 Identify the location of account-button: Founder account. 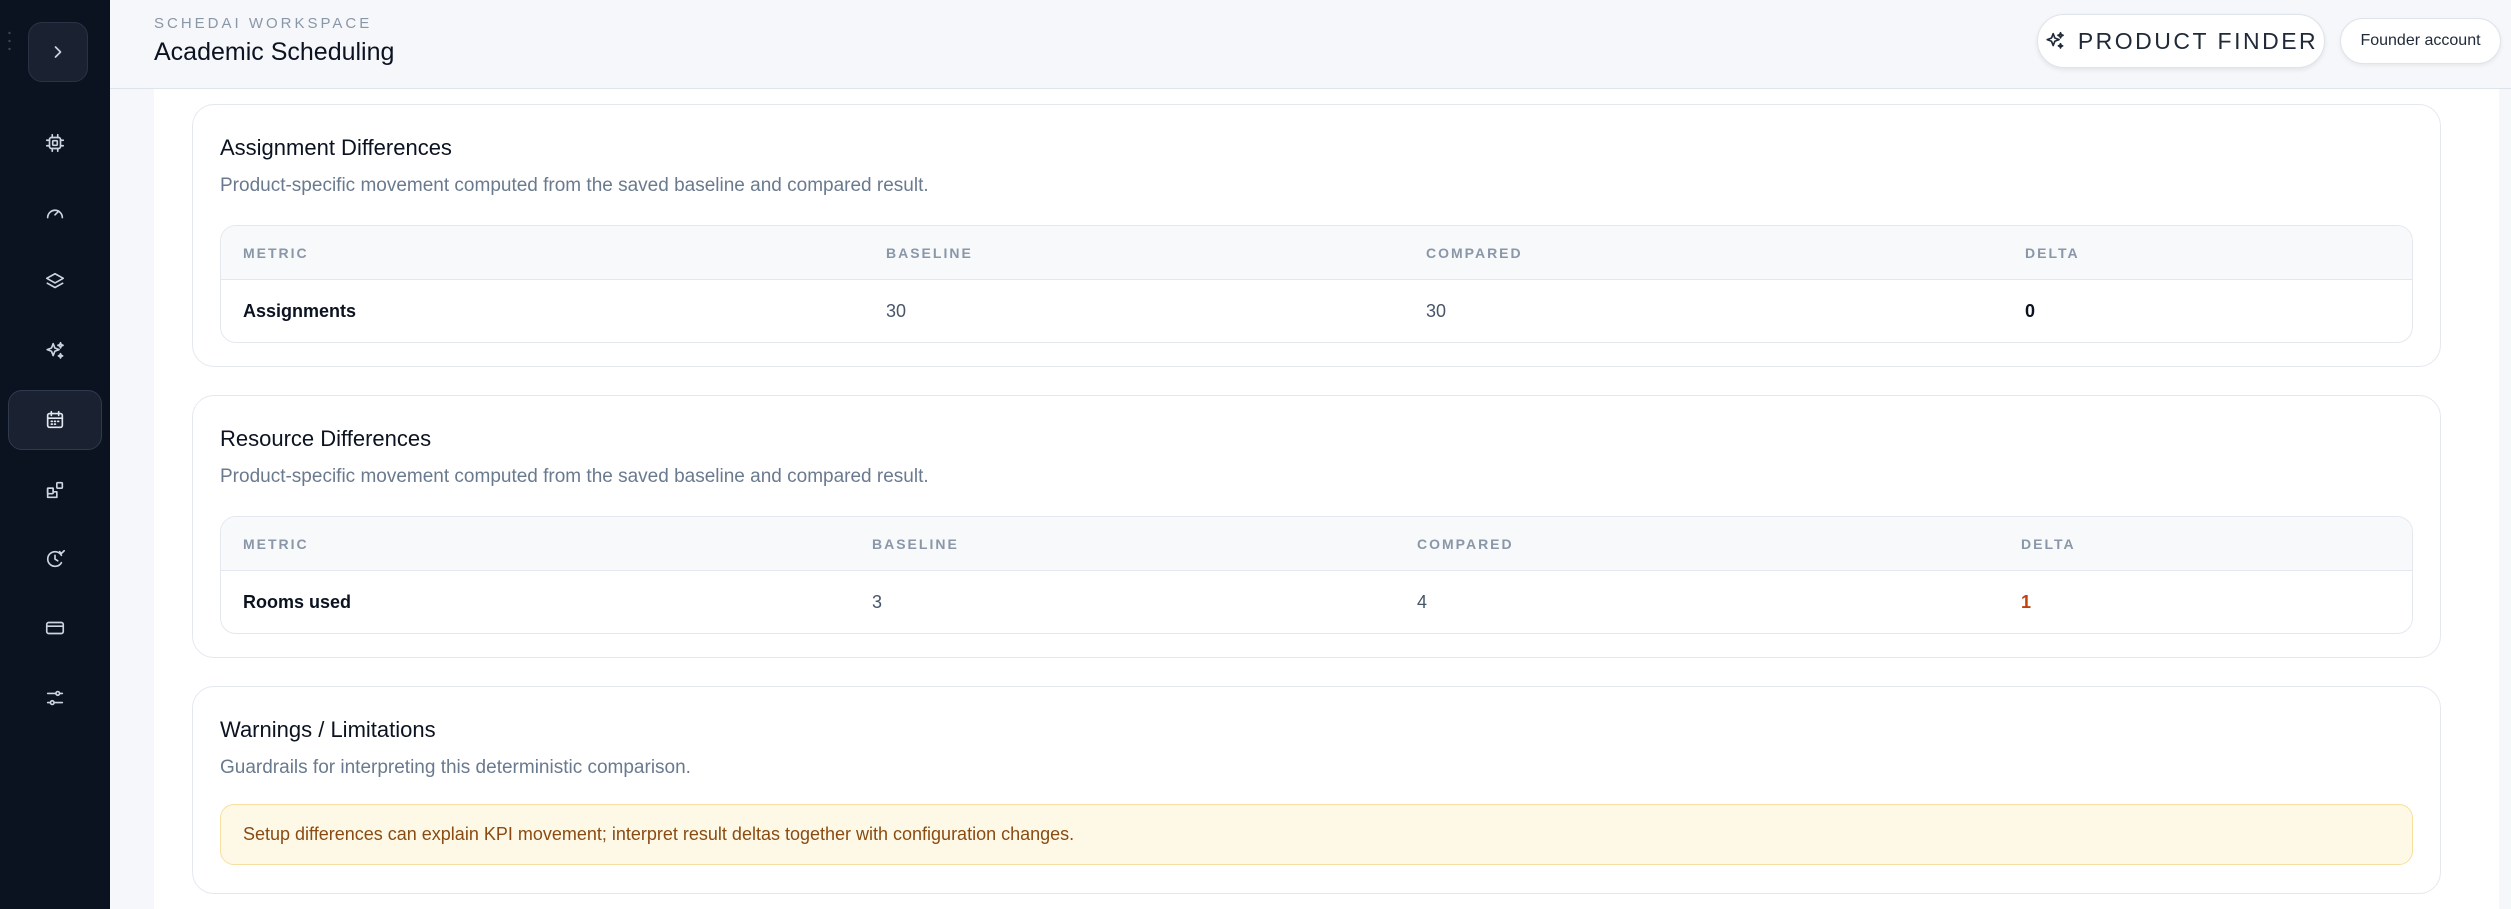
(2420, 41).